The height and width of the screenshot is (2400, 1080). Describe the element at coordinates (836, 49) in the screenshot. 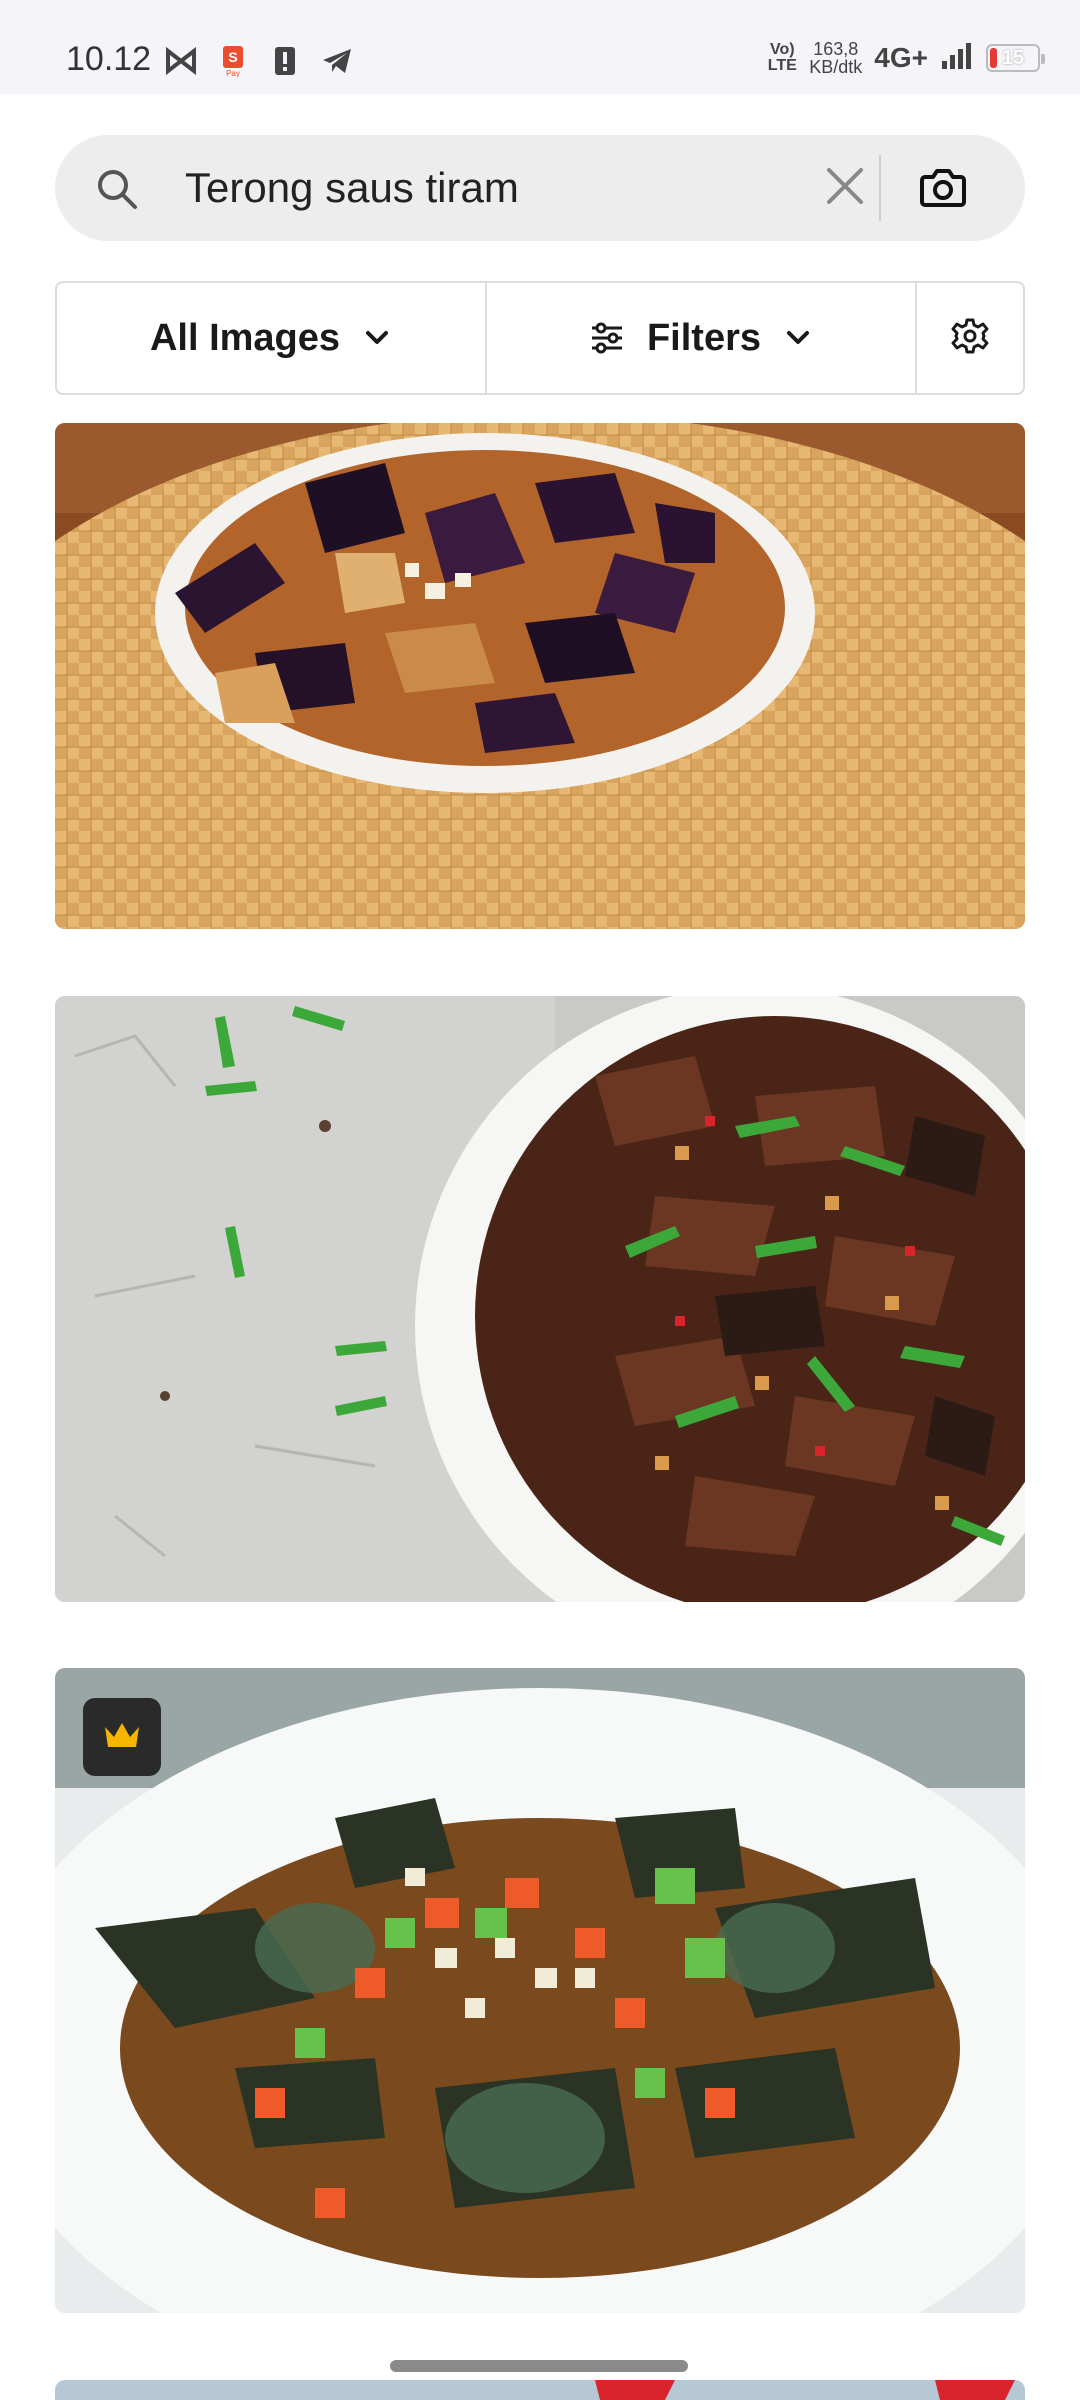

I see `speed-value: 163,8` at that location.